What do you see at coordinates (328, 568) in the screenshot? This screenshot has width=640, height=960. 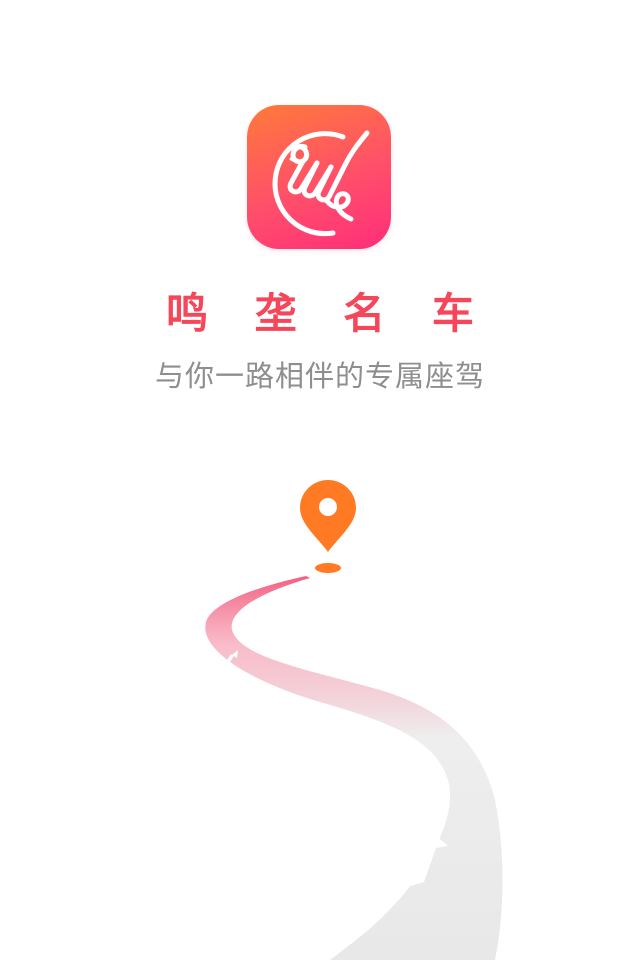 I see `location-pin-shadow` at bounding box center [328, 568].